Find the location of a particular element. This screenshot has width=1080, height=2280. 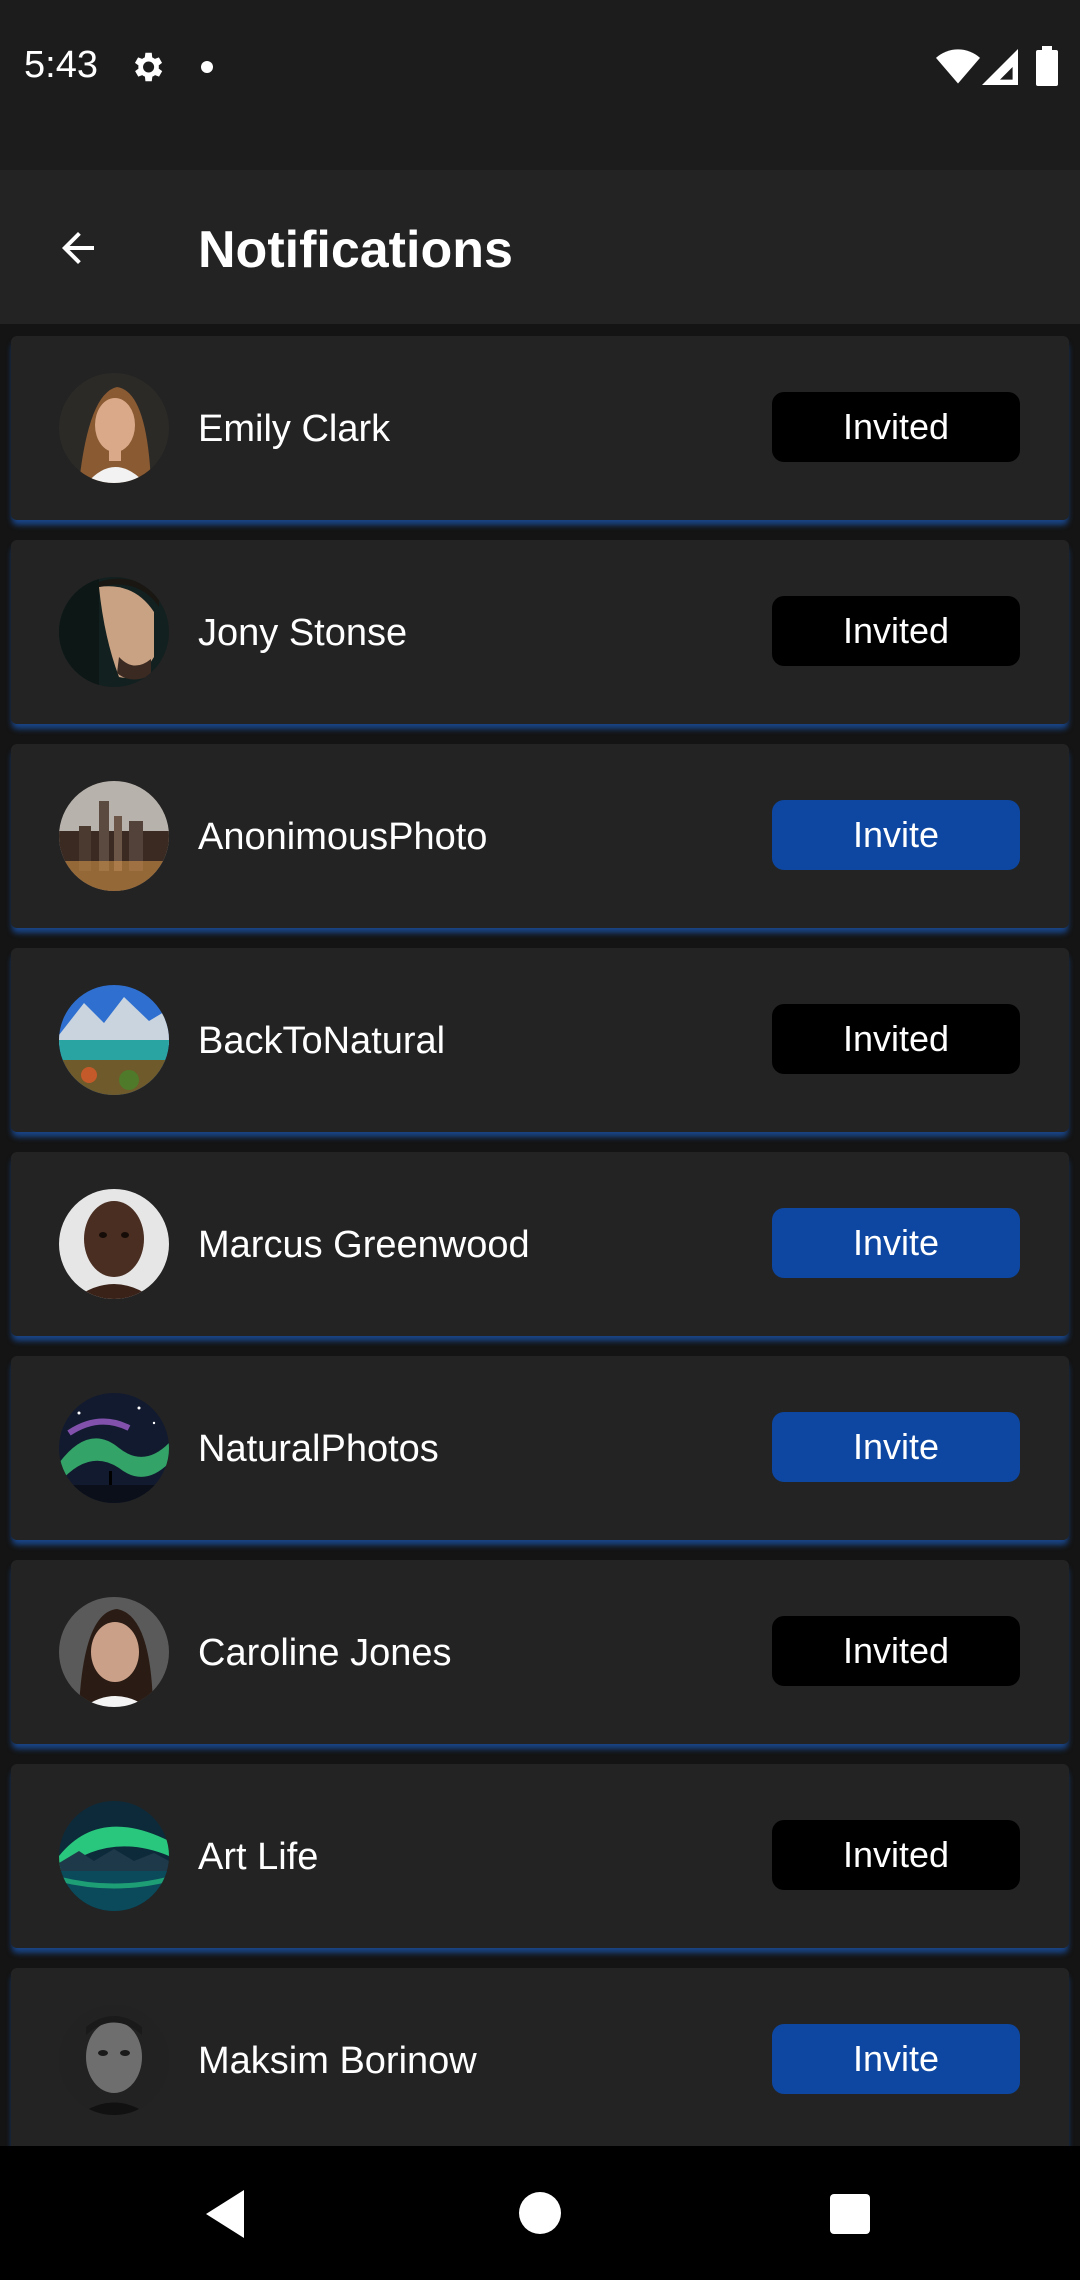

list-item: AnonimousPhoto Invite is located at coordinates (540, 836).